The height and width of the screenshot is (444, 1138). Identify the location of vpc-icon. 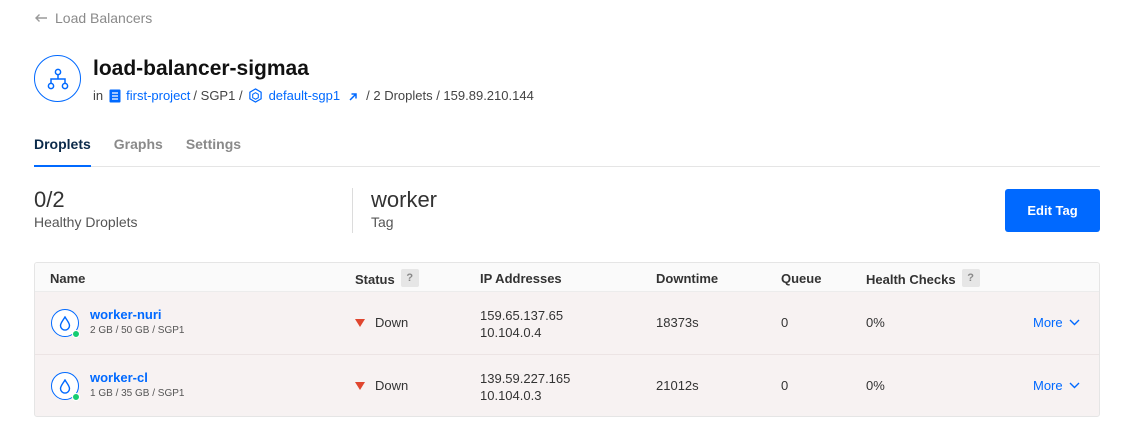
(255, 95).